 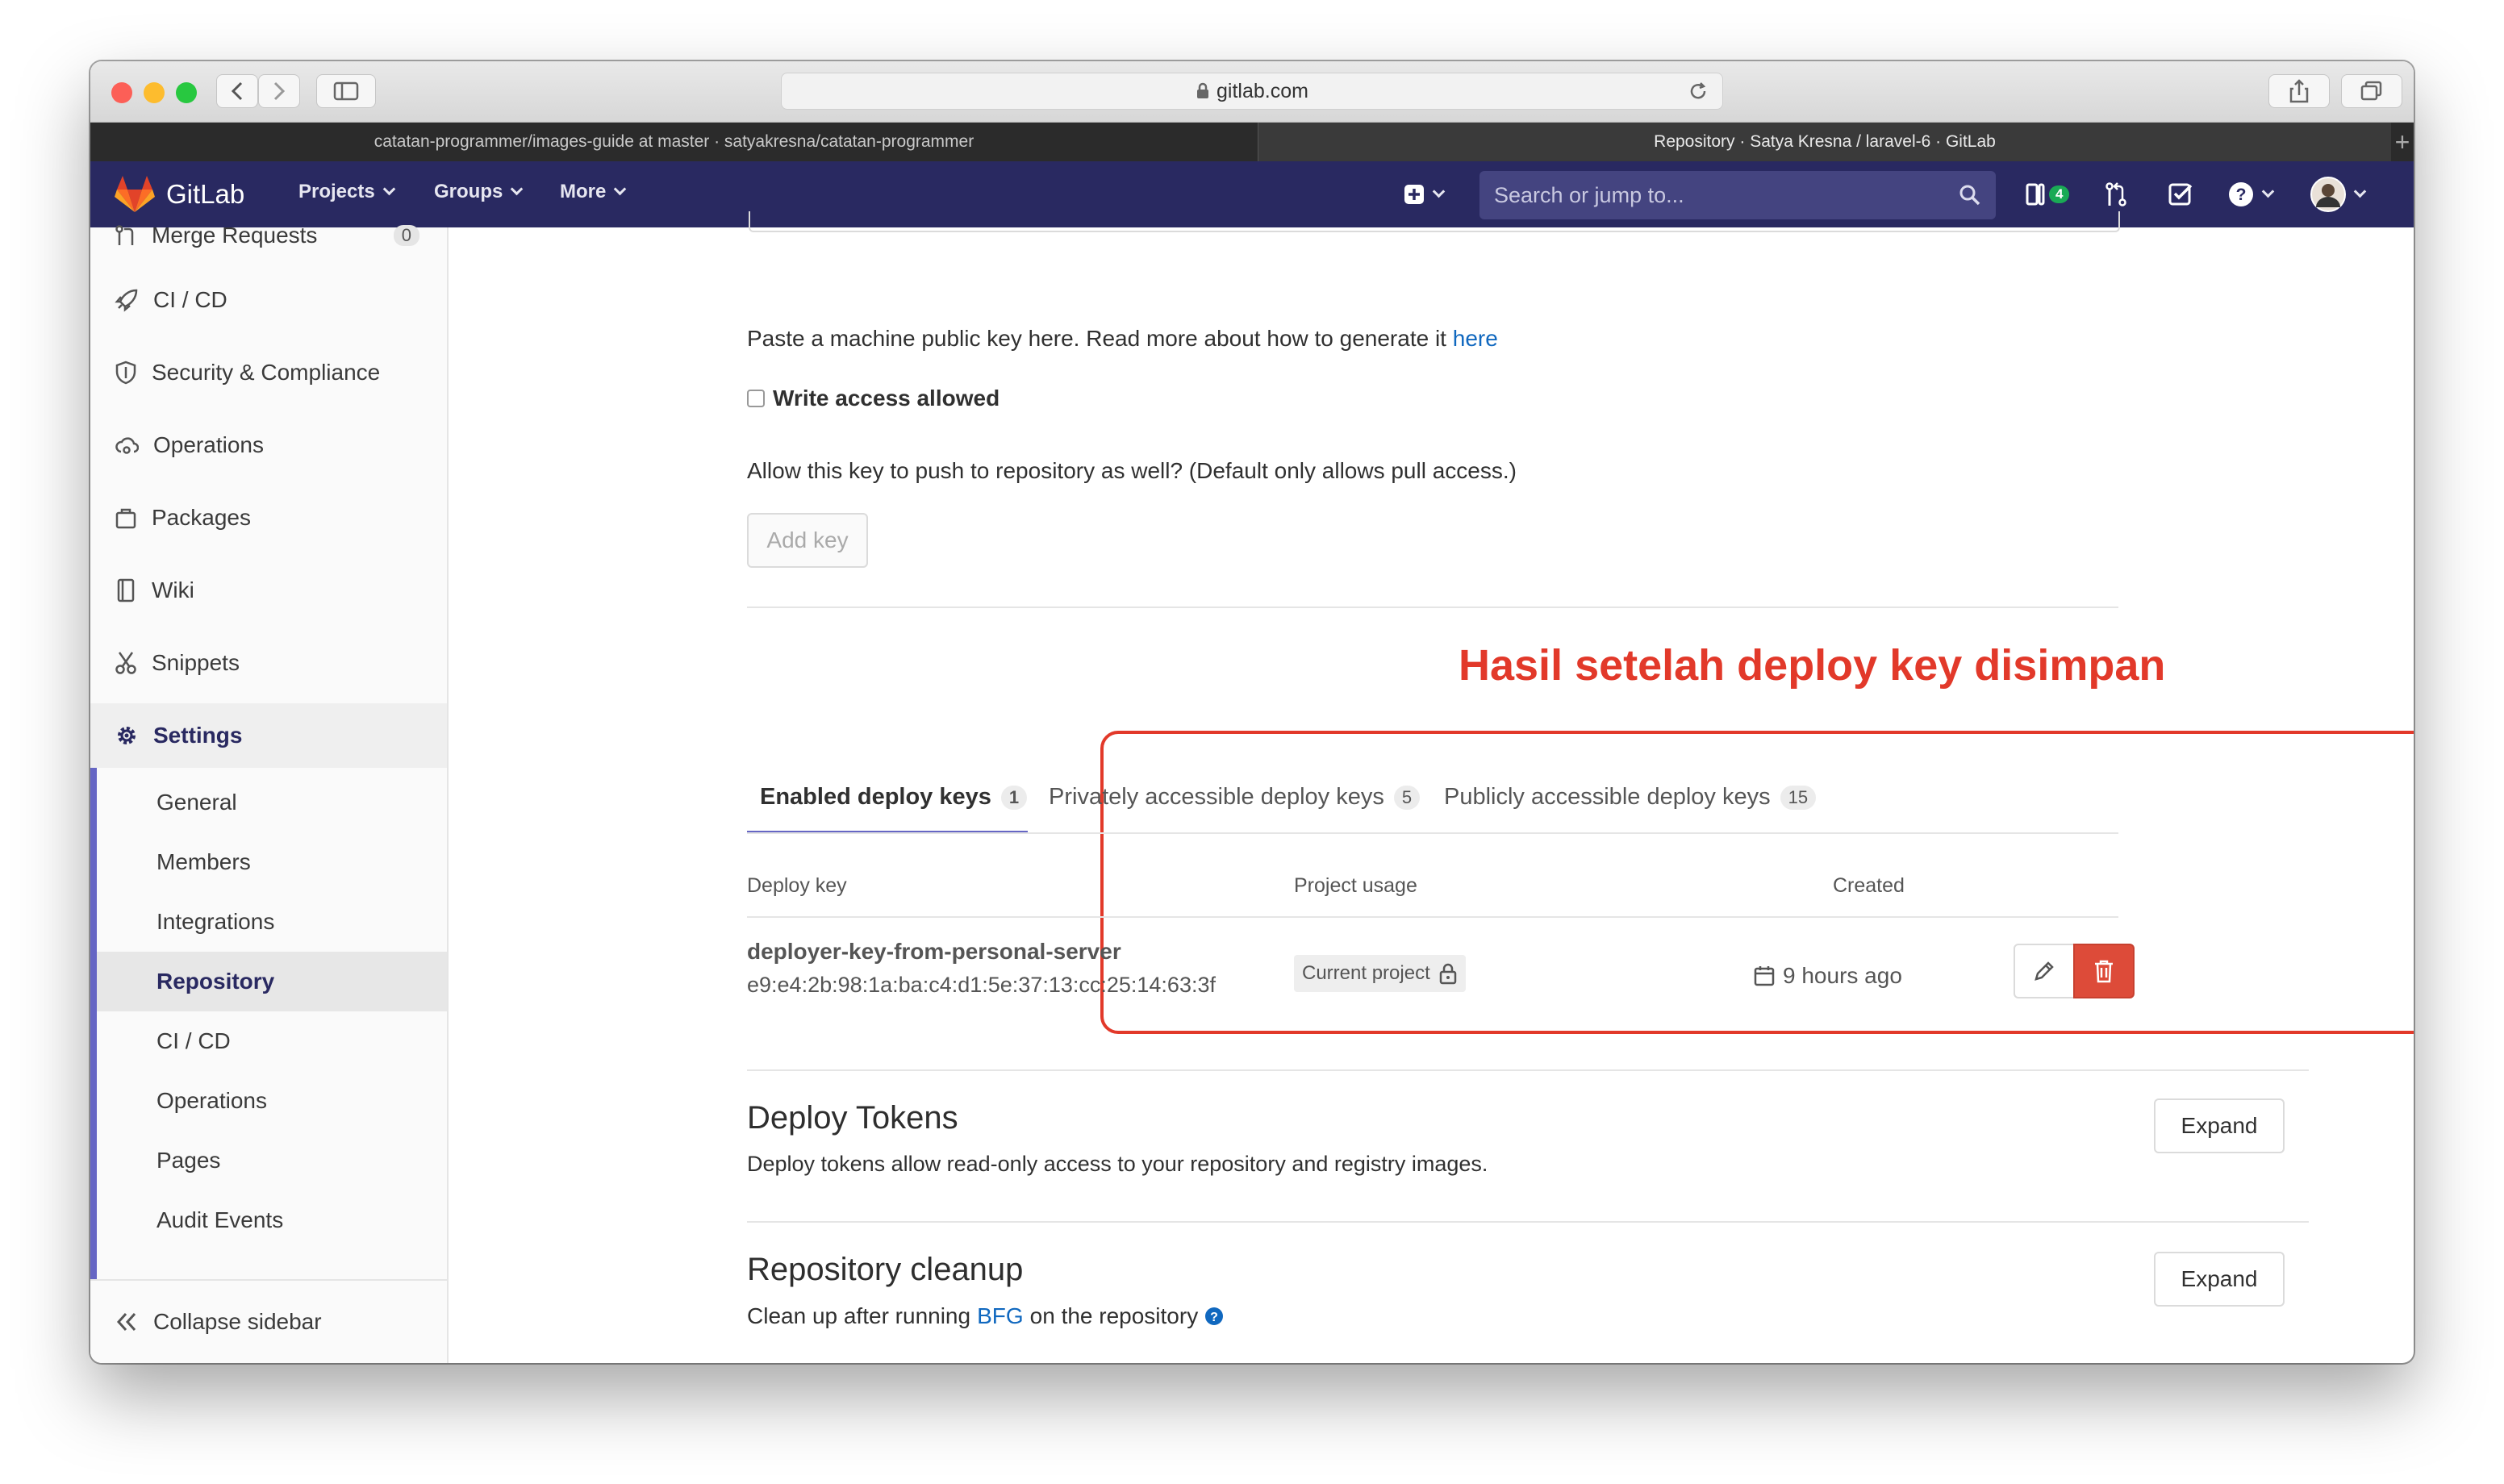 I want to click on bfg-link: BFG, so click(x=1000, y=1316).